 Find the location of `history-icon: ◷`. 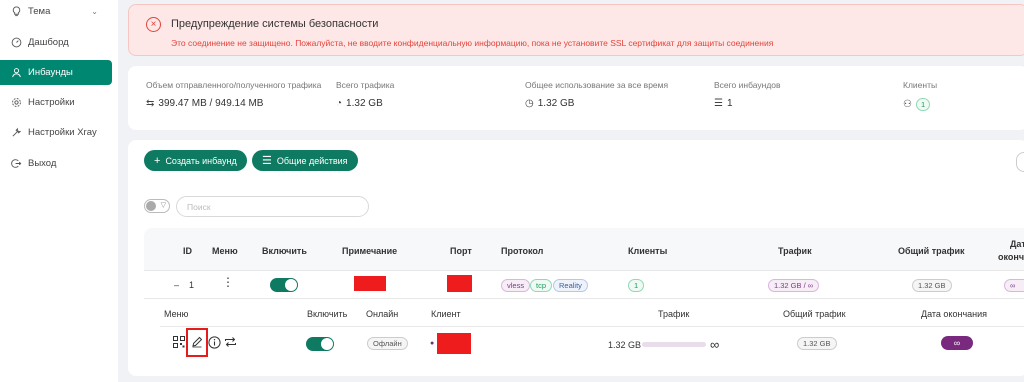

history-icon: ◷ is located at coordinates (529, 103).